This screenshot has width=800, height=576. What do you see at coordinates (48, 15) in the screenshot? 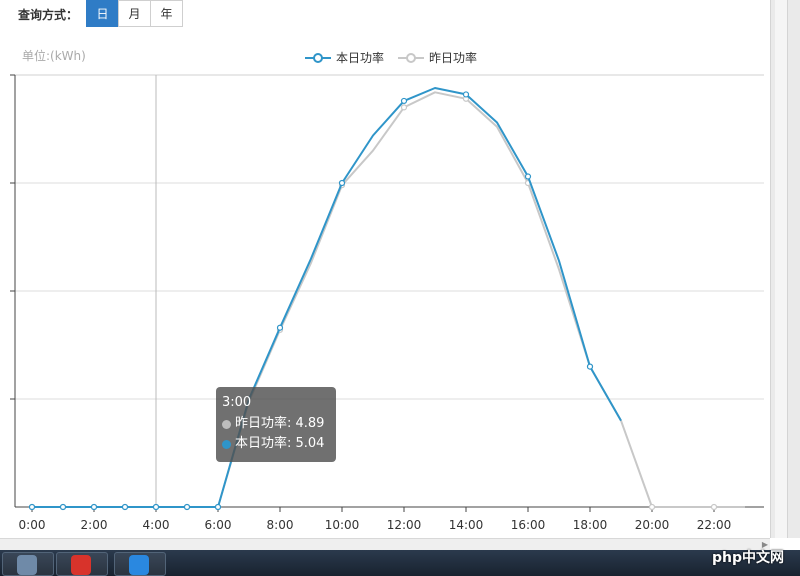
I see `query-mode-label: 查询方式：` at bounding box center [48, 15].